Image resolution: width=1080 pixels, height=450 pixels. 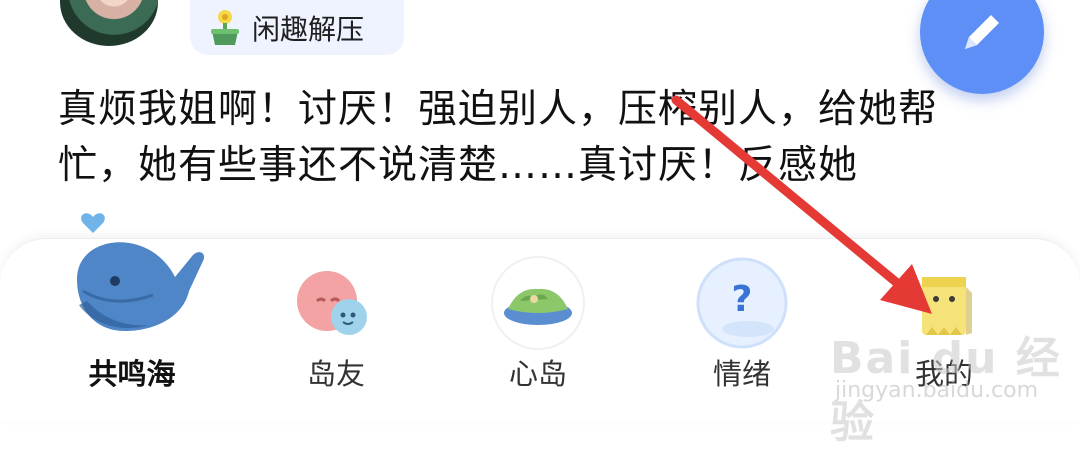 I want to click on category-tag-label: 闲趣解压, so click(x=308, y=29).